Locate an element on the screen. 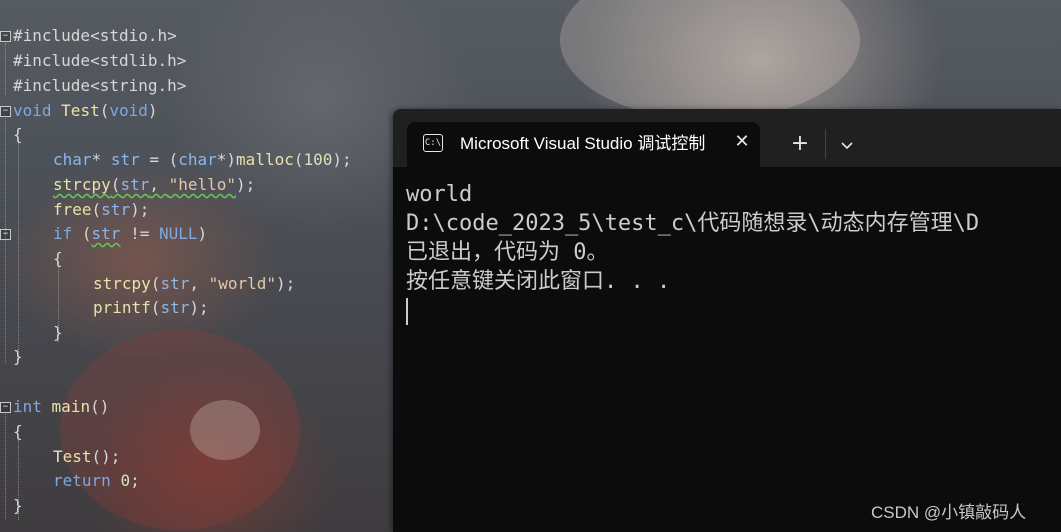 The height and width of the screenshot is (532, 1061). code-line: free(str); is located at coordinates (101, 210).